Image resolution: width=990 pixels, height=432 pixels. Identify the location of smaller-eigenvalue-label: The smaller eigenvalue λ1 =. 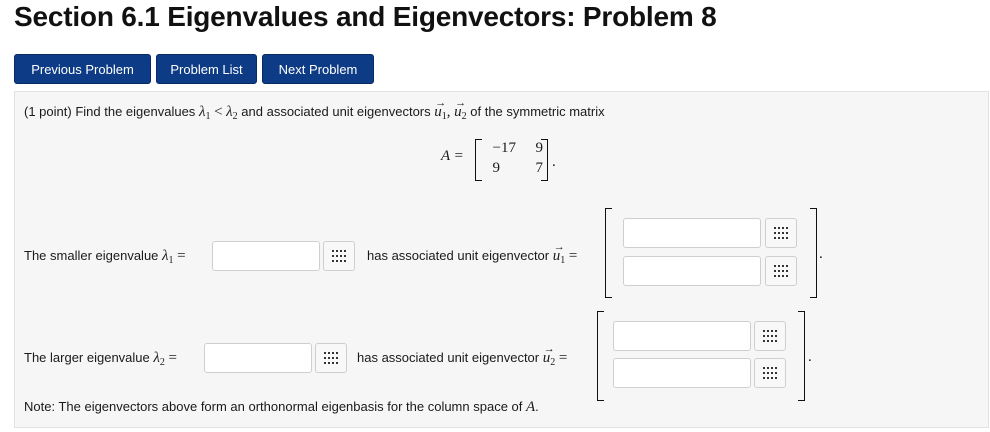
(105, 257).